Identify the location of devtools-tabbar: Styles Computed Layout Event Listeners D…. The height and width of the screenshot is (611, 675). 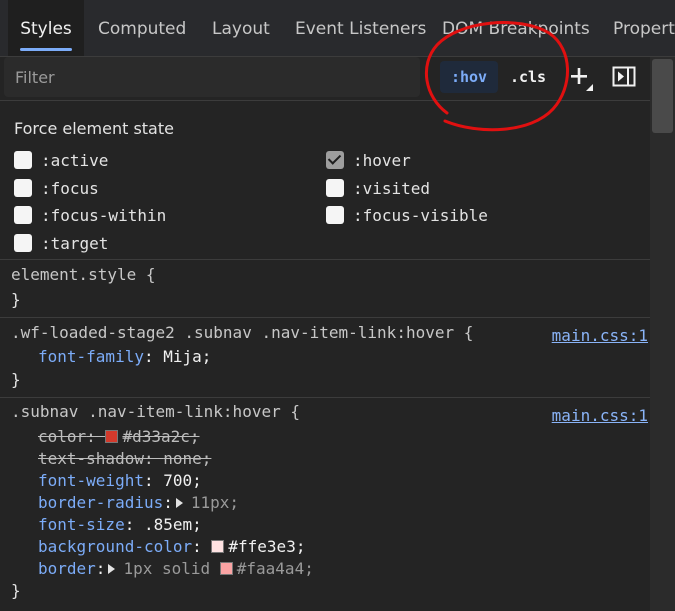
(337, 28).